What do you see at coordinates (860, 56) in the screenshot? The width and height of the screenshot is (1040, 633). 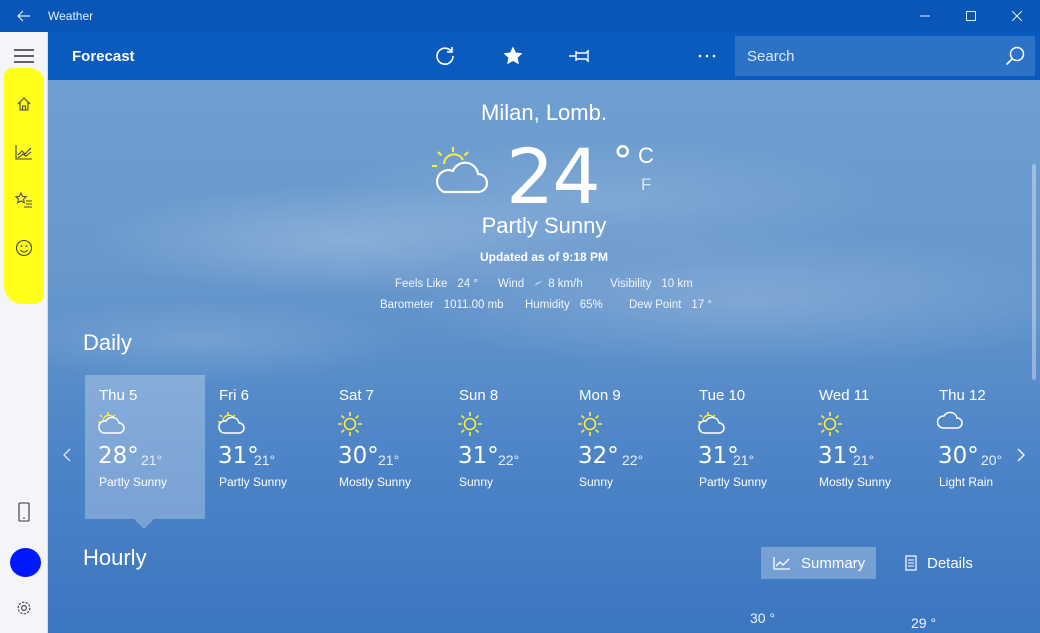 I see `search-input` at bounding box center [860, 56].